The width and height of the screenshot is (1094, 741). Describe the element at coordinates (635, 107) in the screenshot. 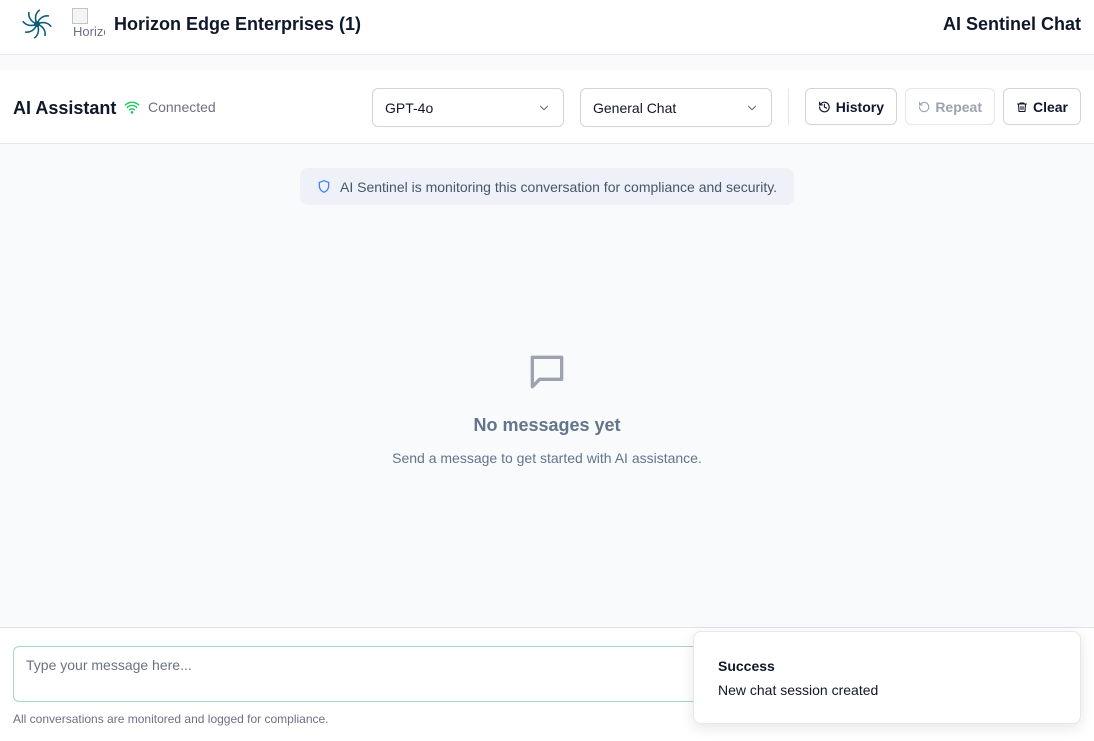

I see `chat-mode-select-value: General Chat` at that location.